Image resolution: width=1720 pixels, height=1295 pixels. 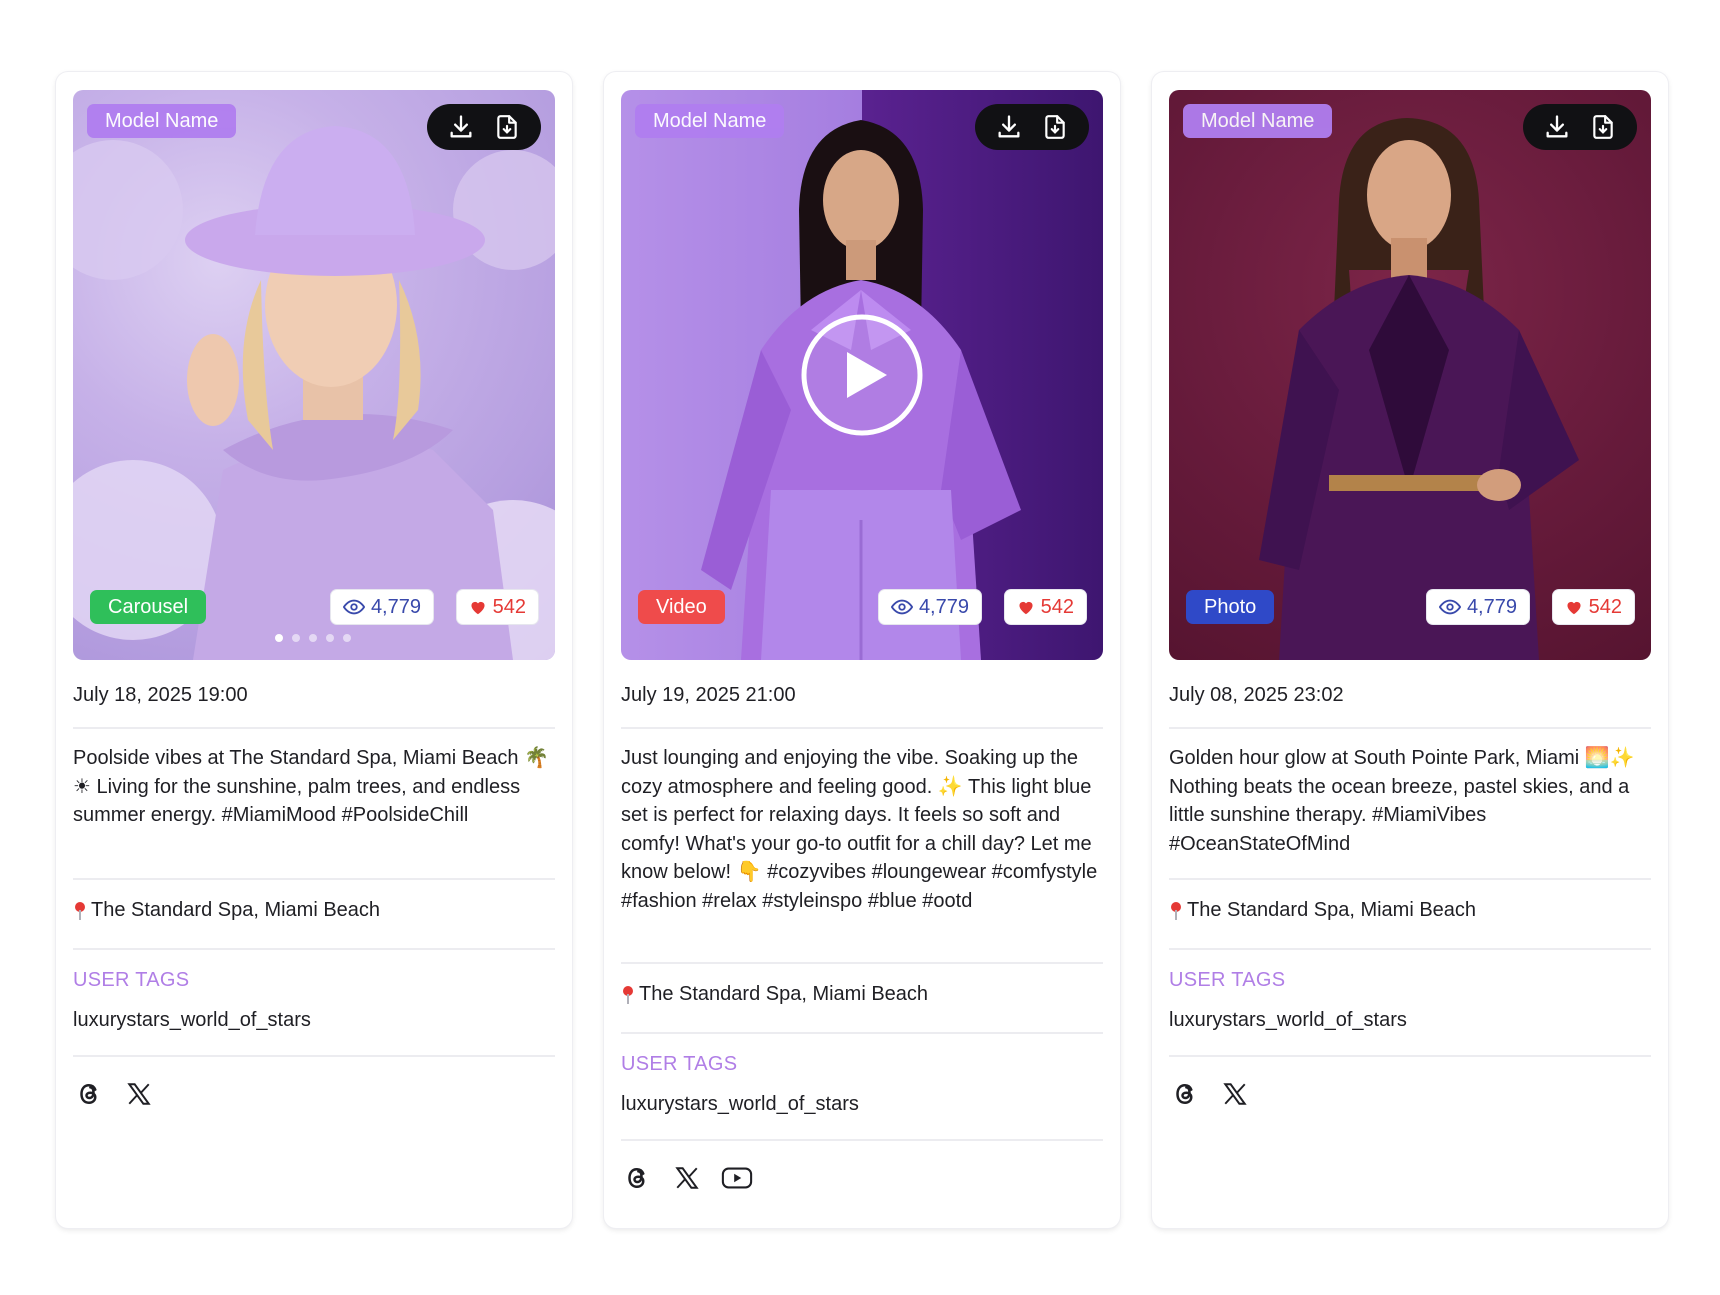 I want to click on media-type-badge: Video, so click(x=681, y=607).